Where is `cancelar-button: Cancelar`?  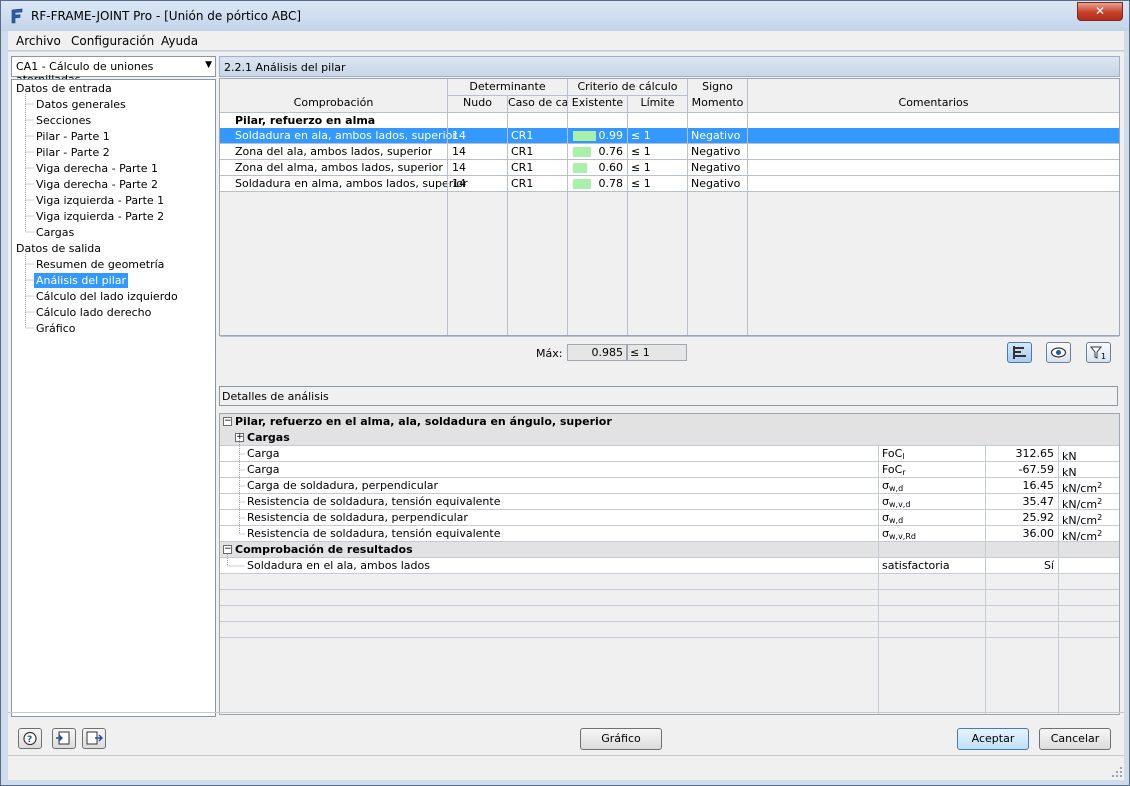 cancelar-button: Cancelar is located at coordinates (1075, 739).